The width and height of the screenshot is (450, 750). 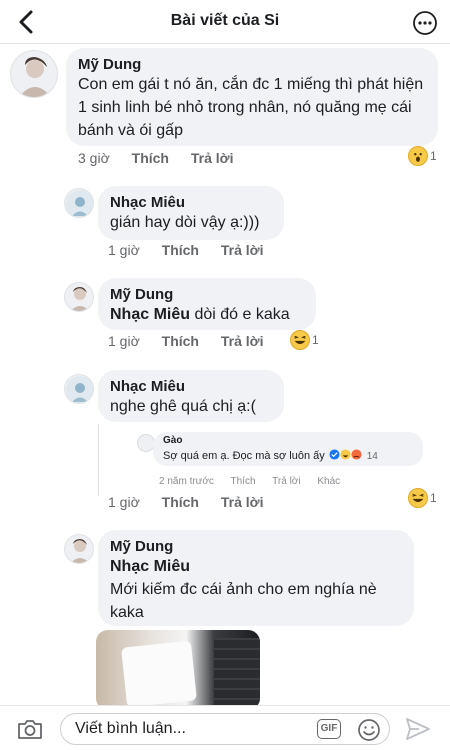 I want to click on wow-emoji-icon, so click(x=418, y=156).